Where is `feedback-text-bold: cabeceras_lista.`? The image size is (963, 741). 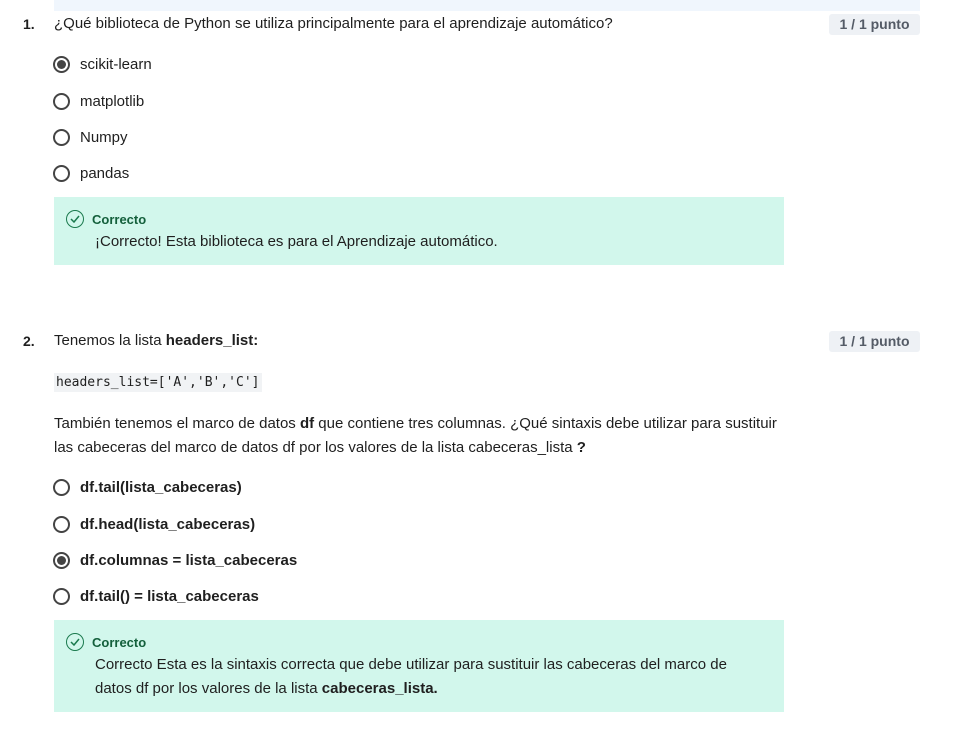
feedback-text-bold: cabeceras_lista. is located at coordinates (379, 688).